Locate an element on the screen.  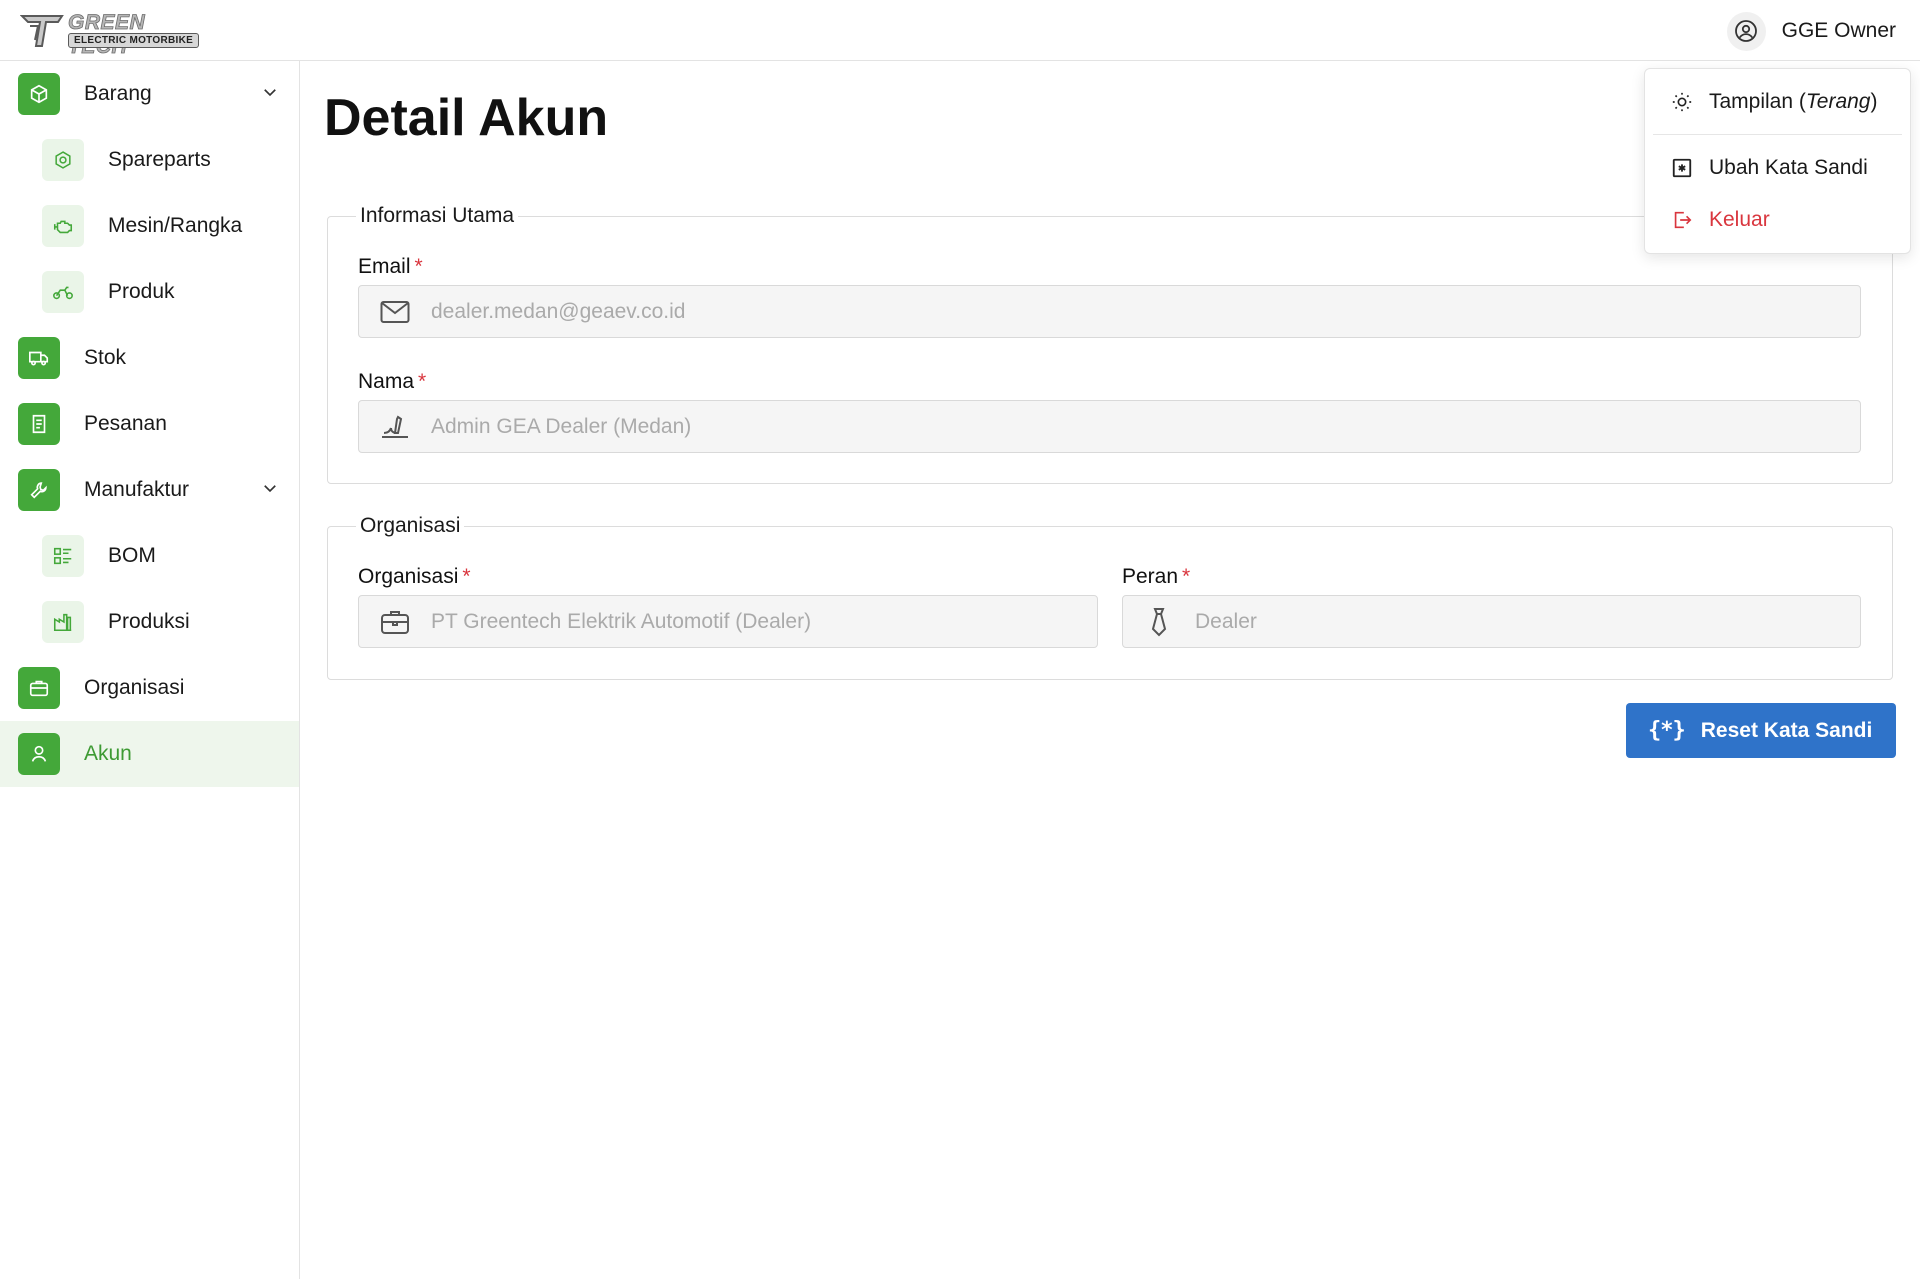
menu-item-theme: Tampilan (Terang) is located at coordinates (1777, 102).